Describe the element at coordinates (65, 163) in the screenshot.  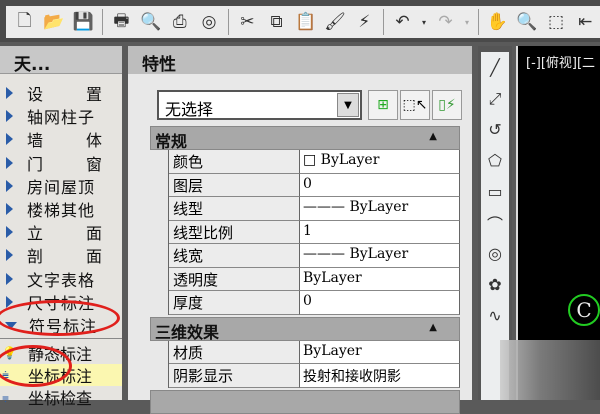
I see `label-wrap: 门窗门窗` at that location.